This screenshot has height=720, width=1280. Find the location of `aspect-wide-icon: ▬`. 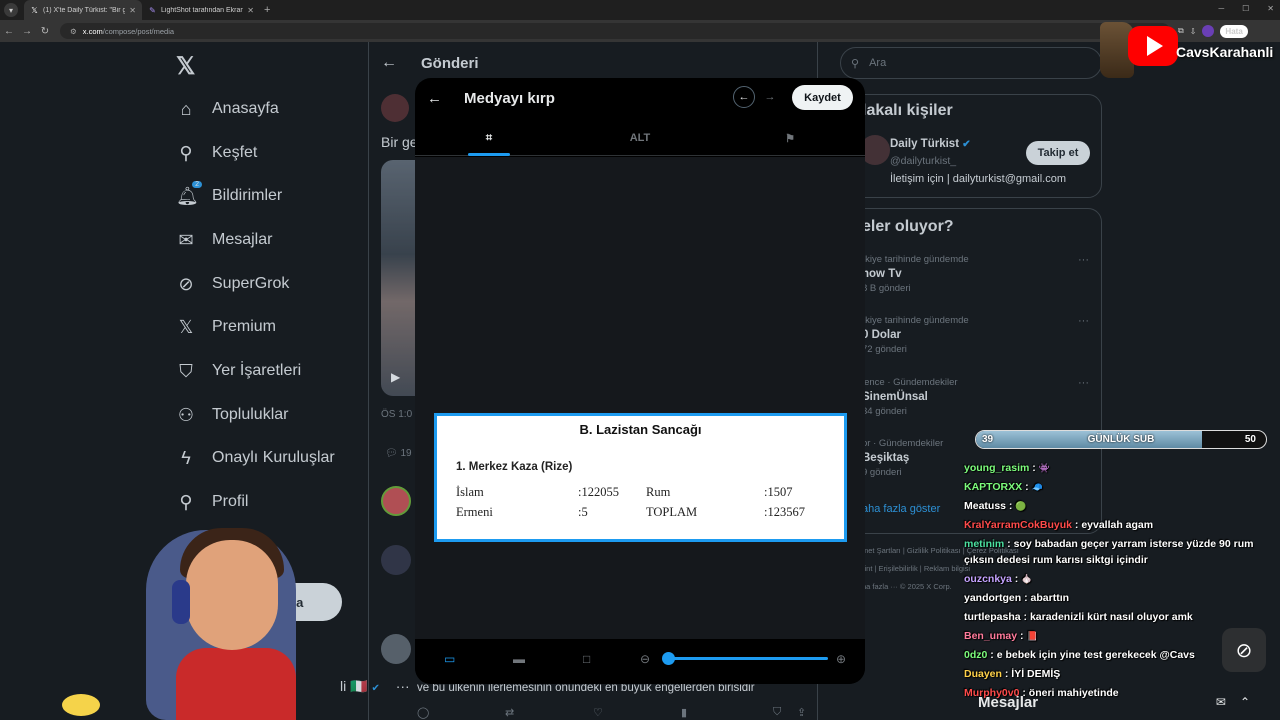

aspect-wide-icon: ▬ is located at coordinates (519, 659).